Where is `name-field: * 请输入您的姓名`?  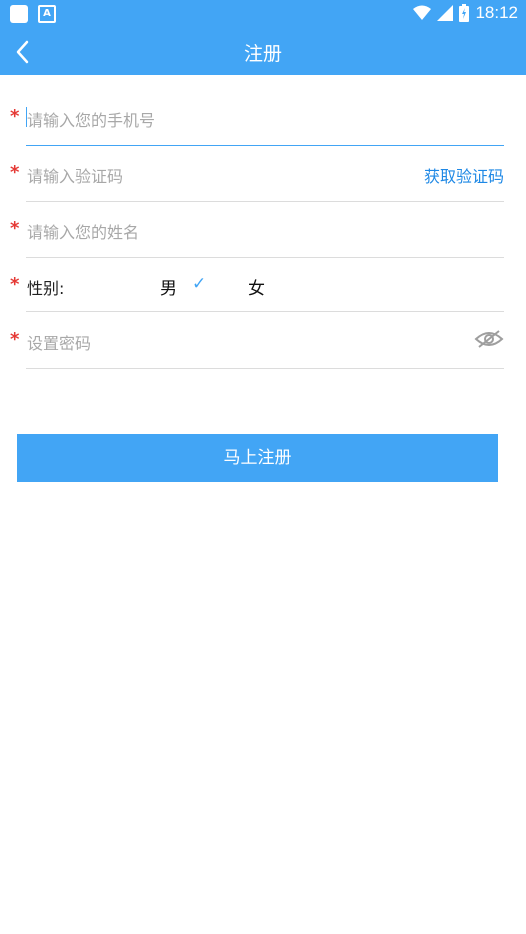
name-field: * 请输入您的姓名 is located at coordinates (257, 229).